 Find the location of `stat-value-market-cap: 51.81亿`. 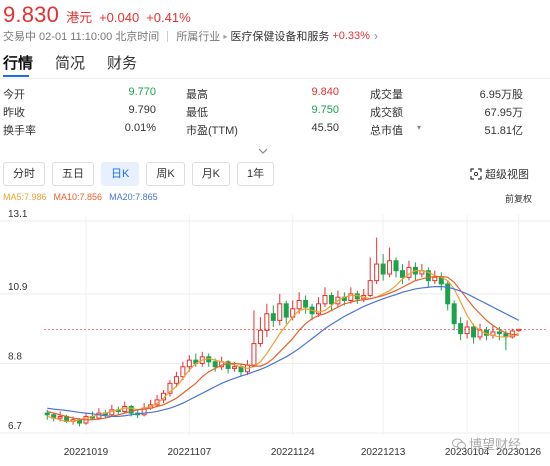

stat-value-market-cap: 51.81亿 is located at coordinates (503, 131).